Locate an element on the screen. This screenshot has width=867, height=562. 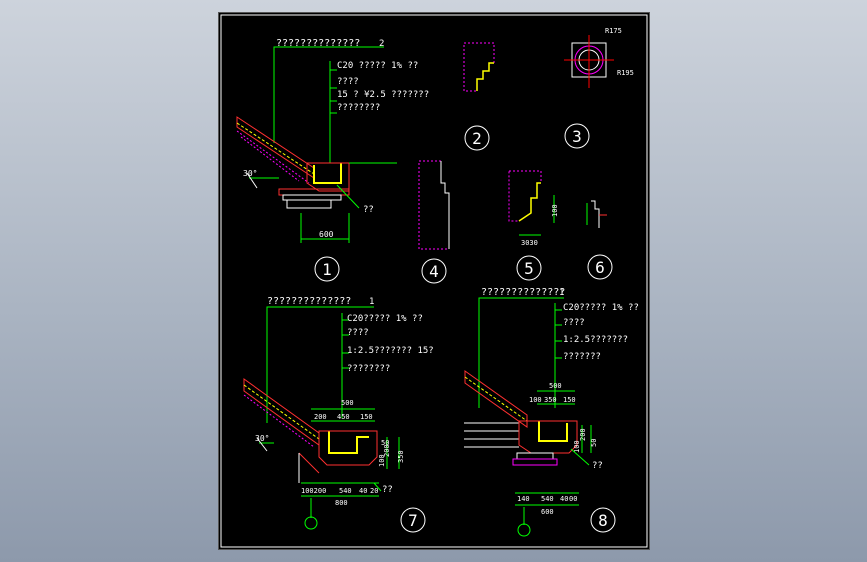
detail-number: 5 is located at coordinates (529, 268).